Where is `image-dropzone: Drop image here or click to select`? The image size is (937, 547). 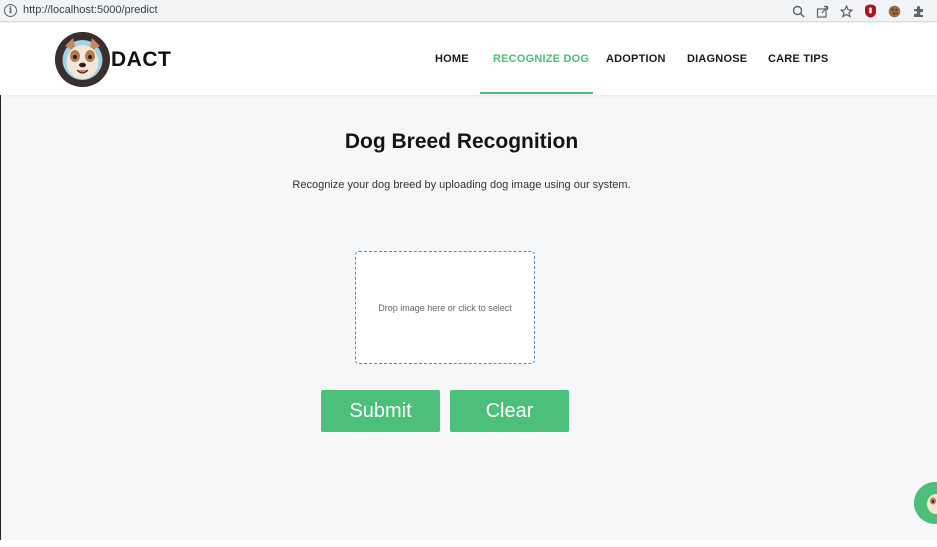 image-dropzone: Drop image here or click to select is located at coordinates (445, 307).